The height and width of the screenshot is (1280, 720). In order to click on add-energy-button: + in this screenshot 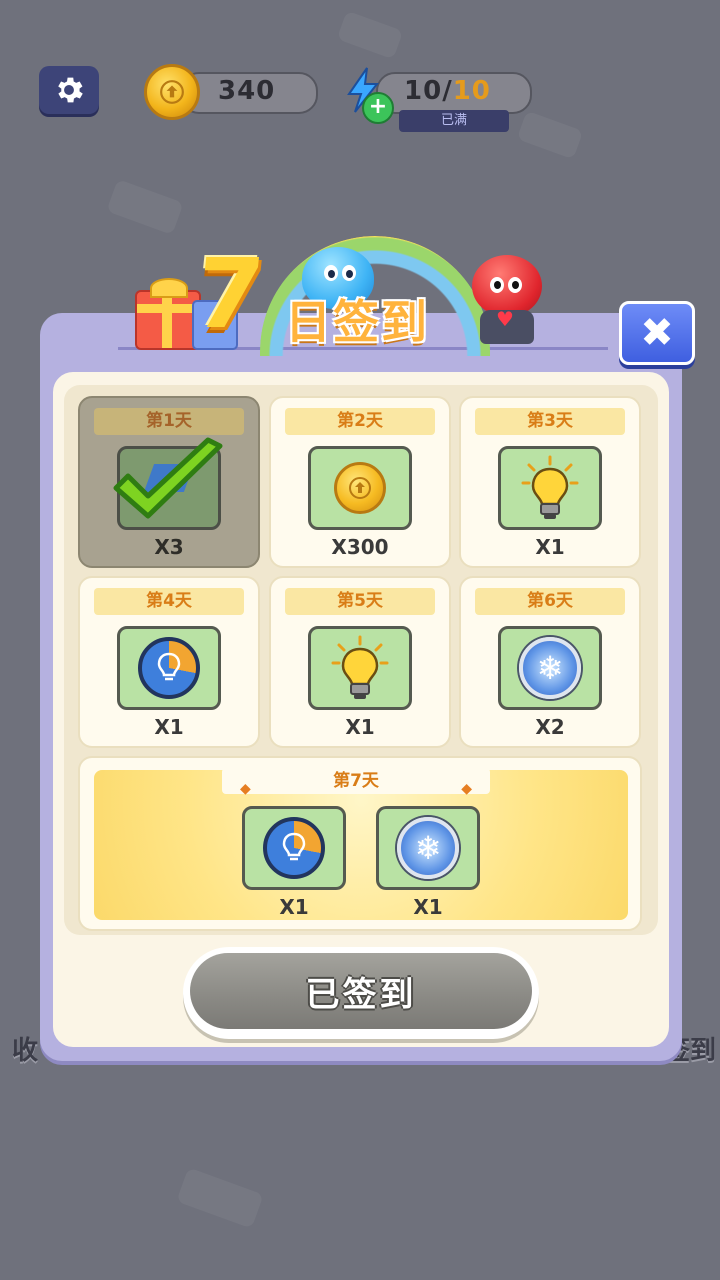, I will do `click(378, 108)`.